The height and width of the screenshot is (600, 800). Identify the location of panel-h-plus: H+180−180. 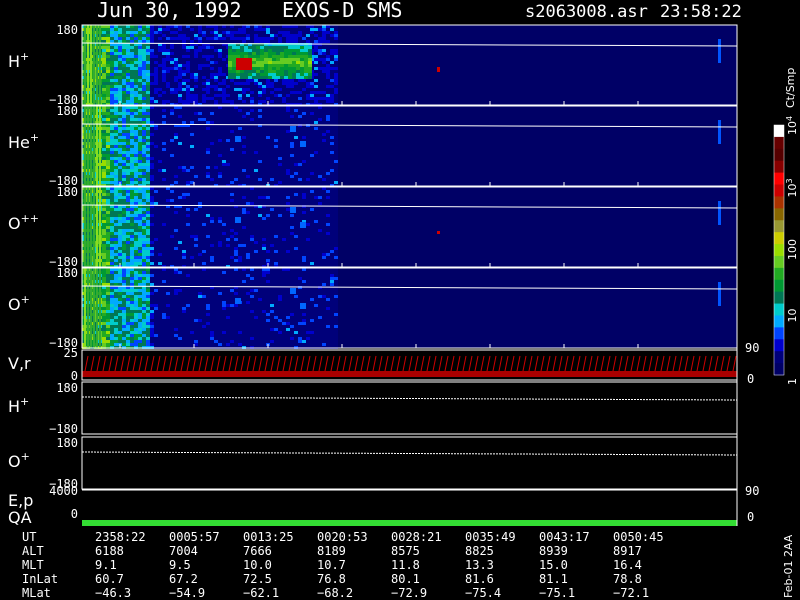
(373, 65).